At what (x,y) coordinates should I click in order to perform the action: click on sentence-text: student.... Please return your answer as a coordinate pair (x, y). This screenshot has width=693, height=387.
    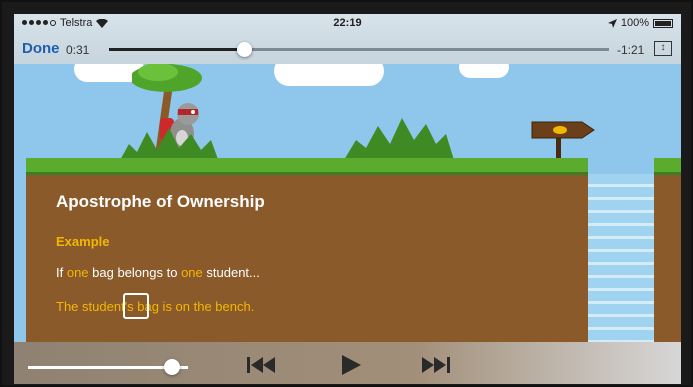
    Looking at the image, I should click on (231, 272).